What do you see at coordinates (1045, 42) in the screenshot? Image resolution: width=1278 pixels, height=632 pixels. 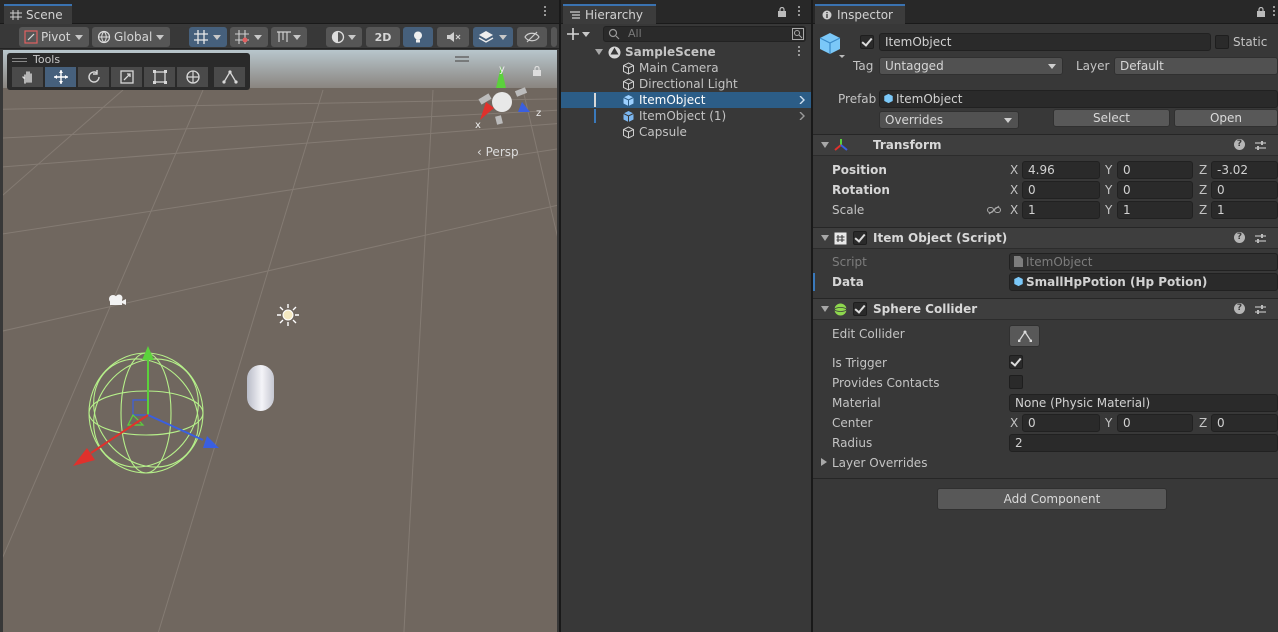 I see `object-name-input: ItemObject` at bounding box center [1045, 42].